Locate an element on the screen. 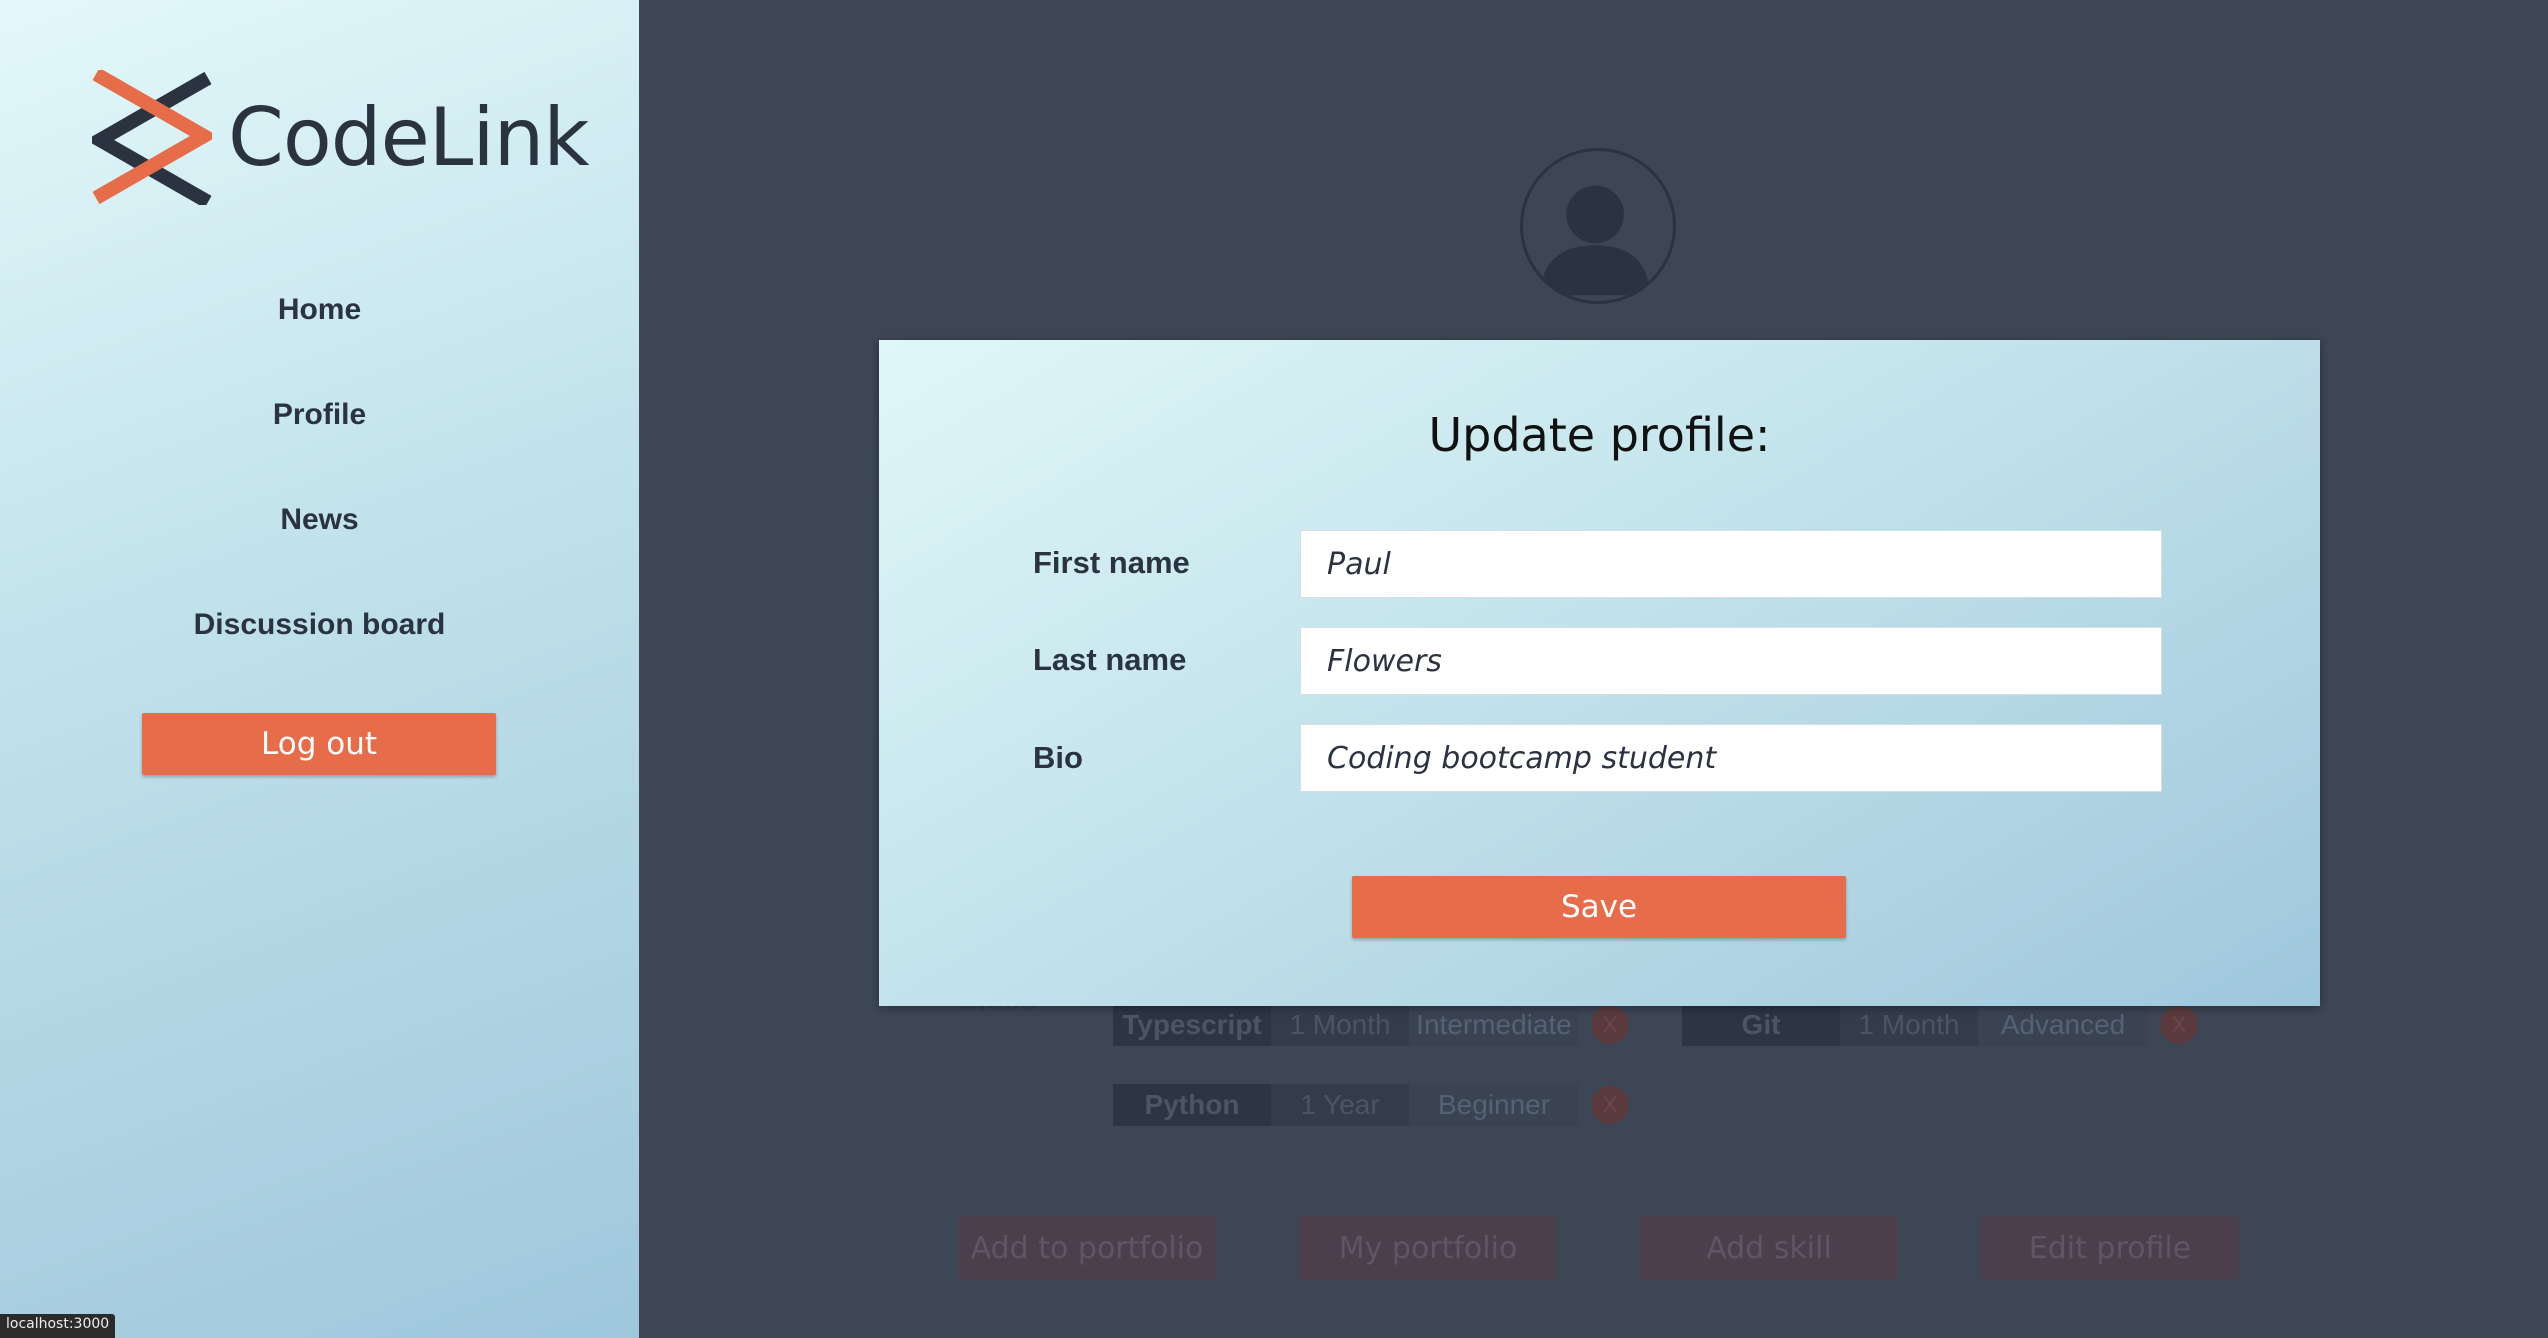  bio-label: Bio is located at coordinates (1058, 757).